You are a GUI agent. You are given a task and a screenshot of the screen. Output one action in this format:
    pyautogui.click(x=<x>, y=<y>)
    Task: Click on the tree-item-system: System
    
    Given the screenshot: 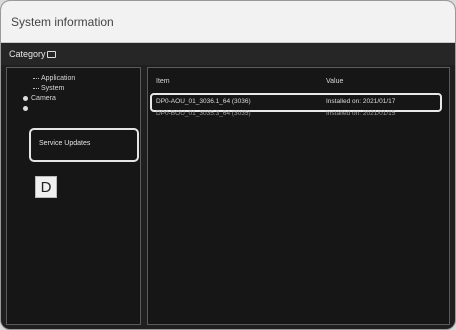 What is the action you would take?
    pyautogui.click(x=49, y=89)
    